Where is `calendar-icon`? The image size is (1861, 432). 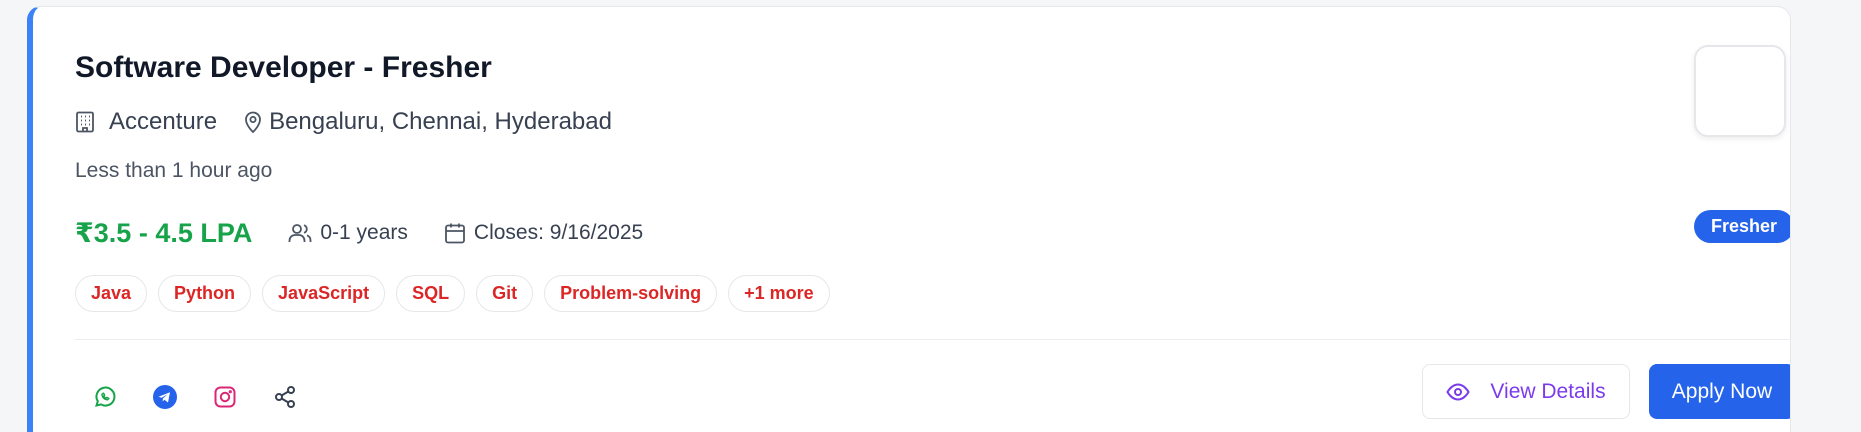
calendar-icon is located at coordinates (455, 233).